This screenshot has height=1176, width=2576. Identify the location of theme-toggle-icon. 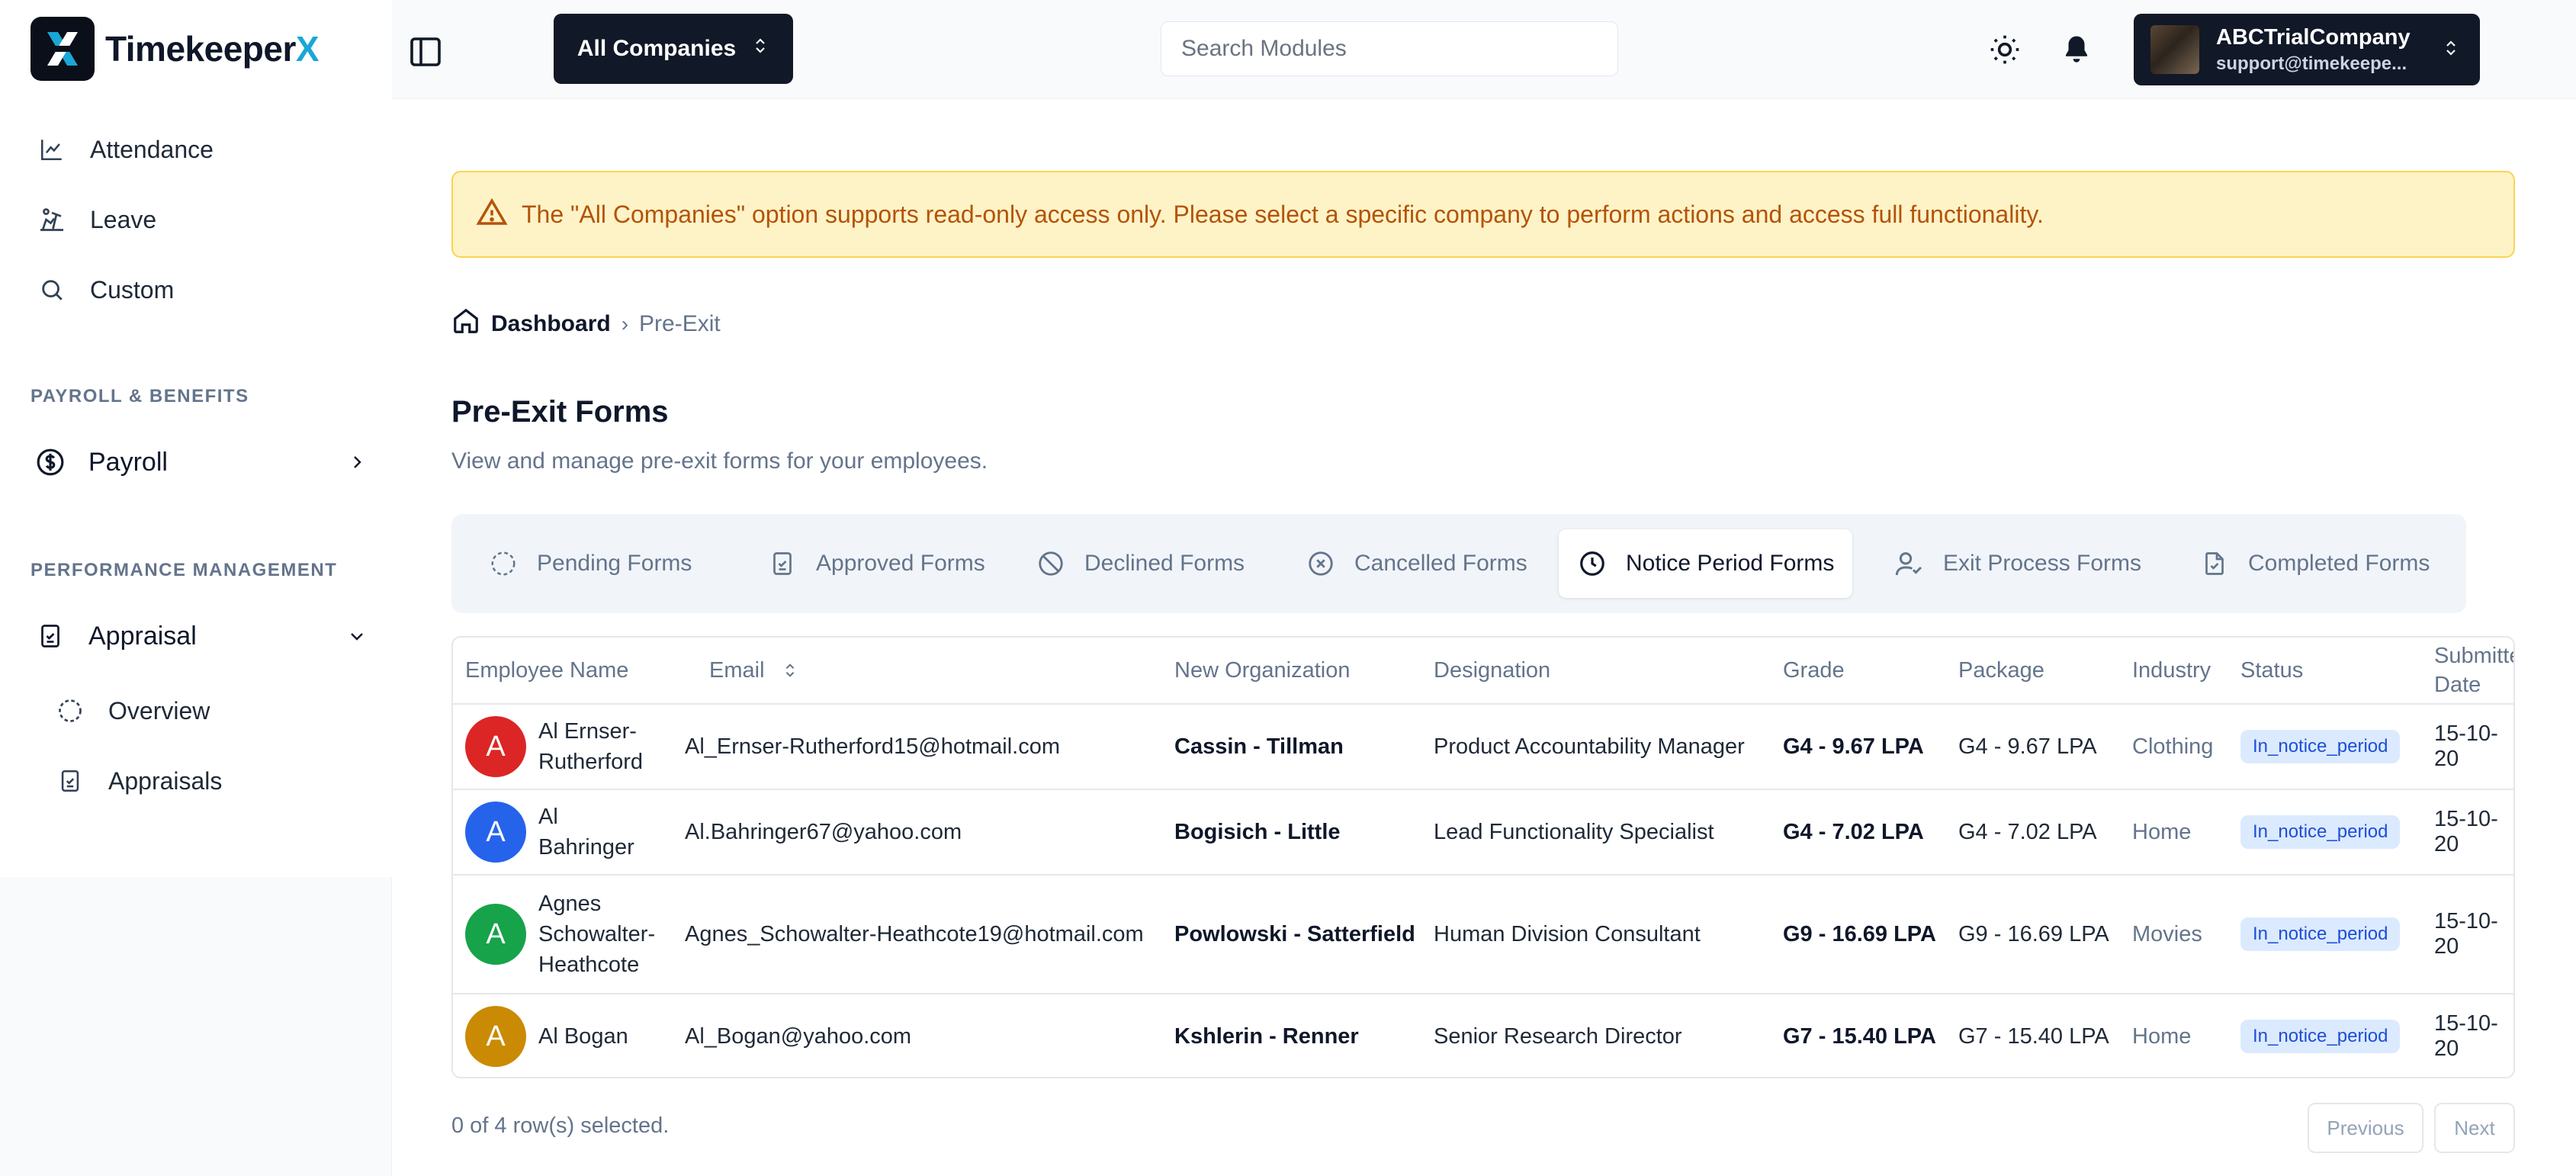
(2005, 50).